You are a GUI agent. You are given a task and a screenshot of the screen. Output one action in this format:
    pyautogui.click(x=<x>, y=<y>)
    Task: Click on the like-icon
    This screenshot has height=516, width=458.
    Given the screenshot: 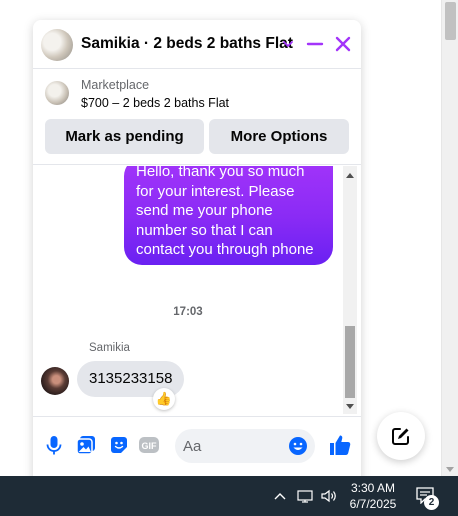 What is the action you would take?
    pyautogui.click(x=340, y=445)
    